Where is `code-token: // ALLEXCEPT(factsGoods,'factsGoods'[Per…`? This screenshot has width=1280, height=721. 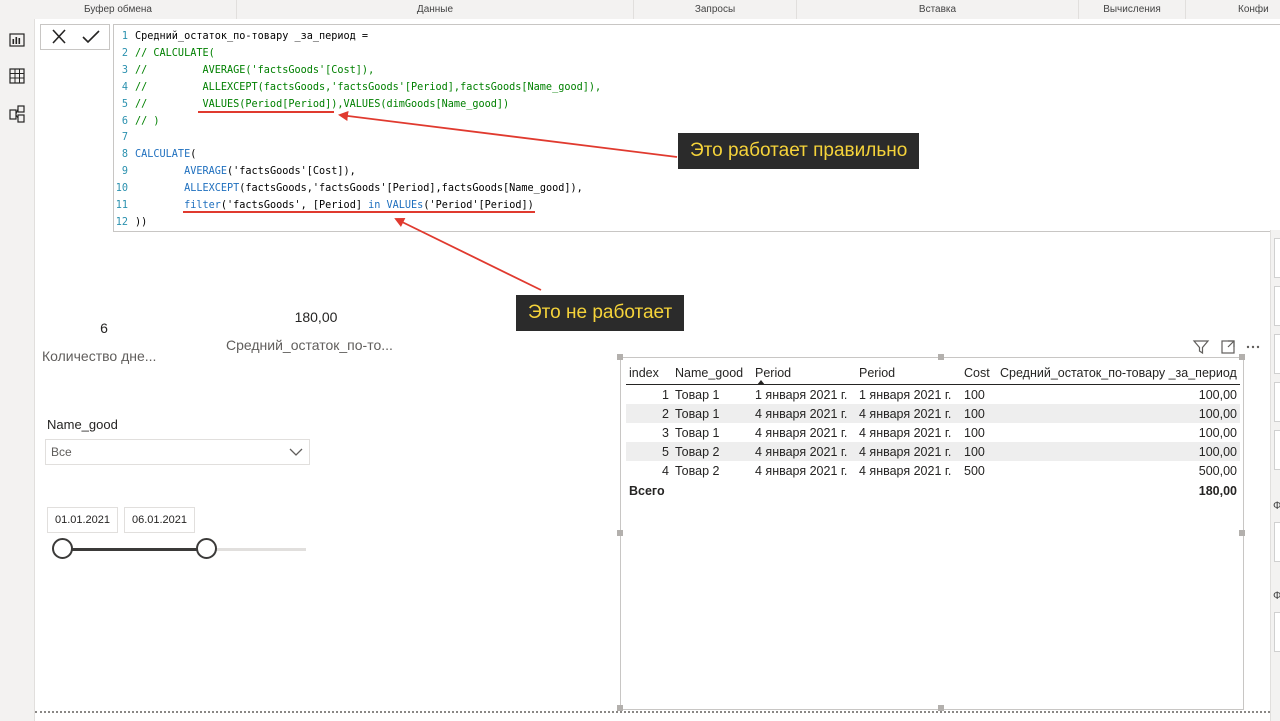
code-token: // ALLEXCEPT(factsGoods,'factsGoods'[Per… is located at coordinates (368, 87).